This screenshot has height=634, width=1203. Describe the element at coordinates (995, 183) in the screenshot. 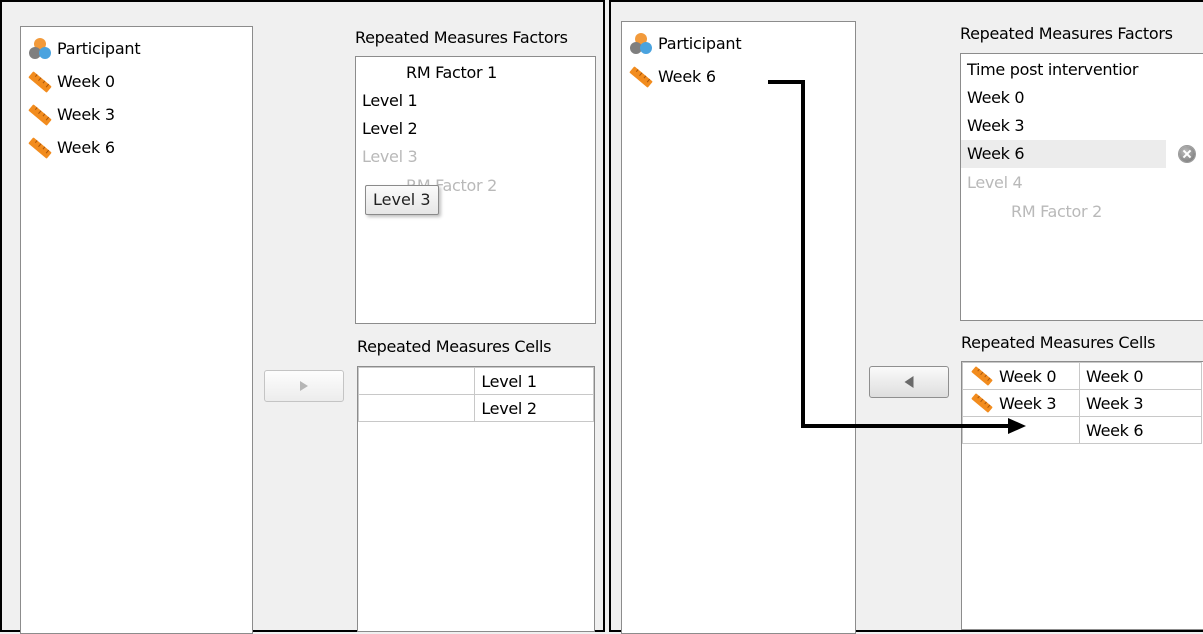

I see `new-level-placeholder: Level 4` at that location.